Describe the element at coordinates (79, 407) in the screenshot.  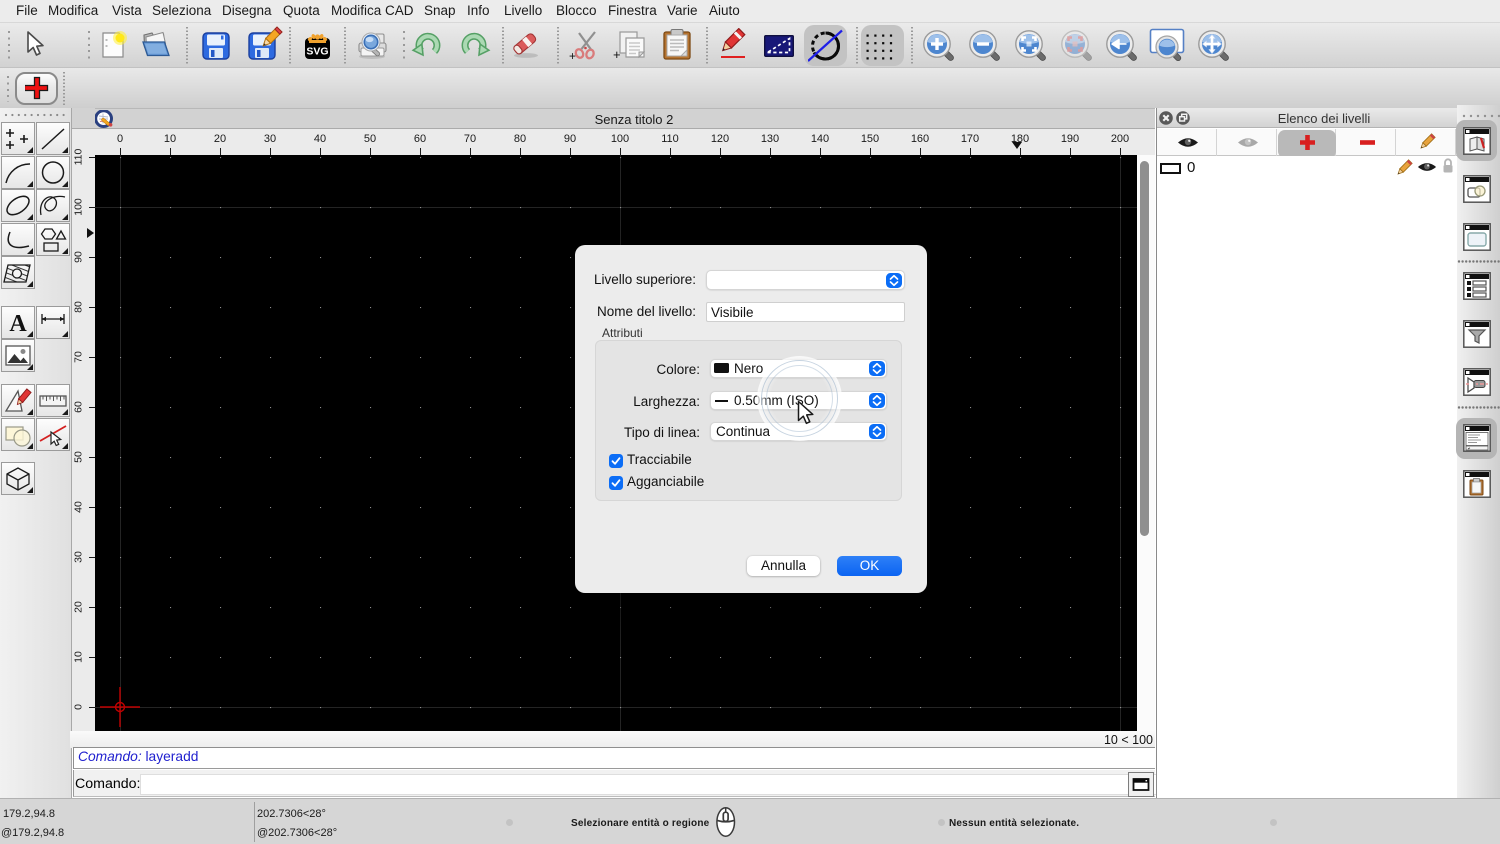
I see `svg-text: 60` at that location.